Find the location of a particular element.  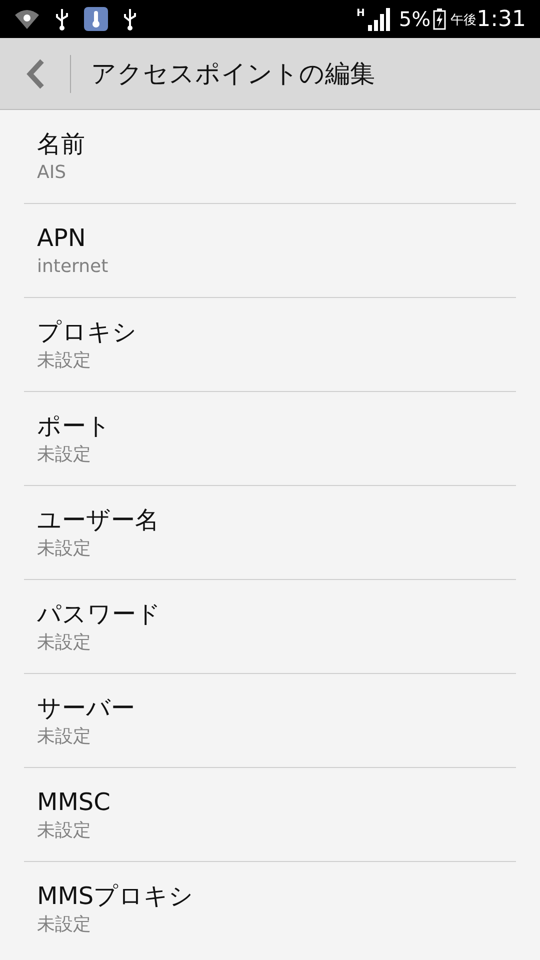

screen-title: アクセスポイントの編集 is located at coordinates (233, 74).